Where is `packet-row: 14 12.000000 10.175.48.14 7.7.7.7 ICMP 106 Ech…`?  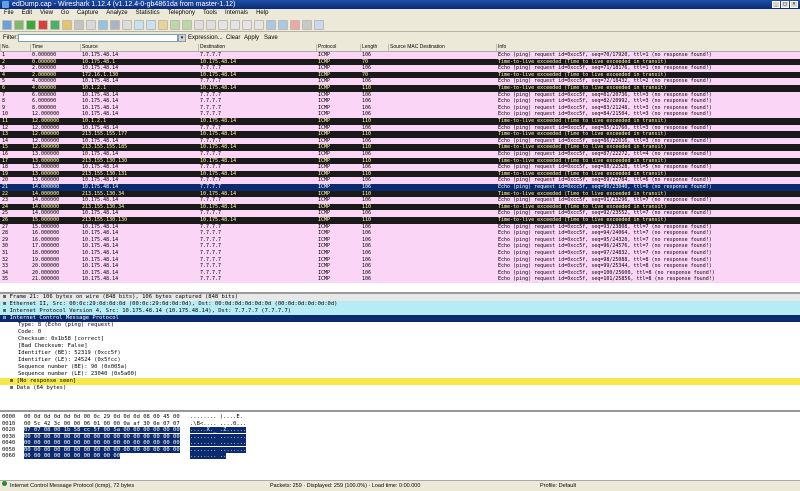
packet-row: 14 12.000000 10.175.48.14 7.7.7.7 ICMP 106 Ech… is located at coordinates (400, 141).